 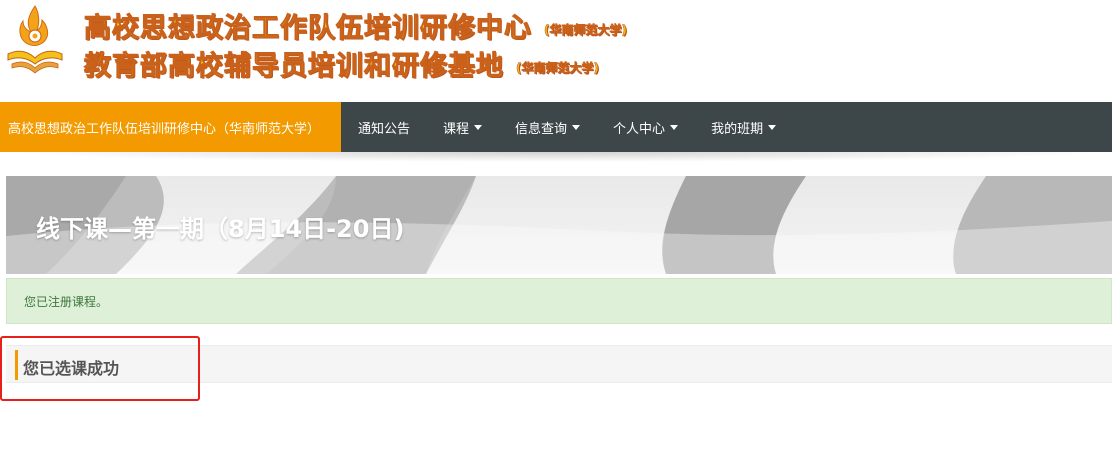 I want to click on site-title-line-2: 教育部高校辅导员培训和研修基地 (华南师范大学), so click(x=342, y=63).